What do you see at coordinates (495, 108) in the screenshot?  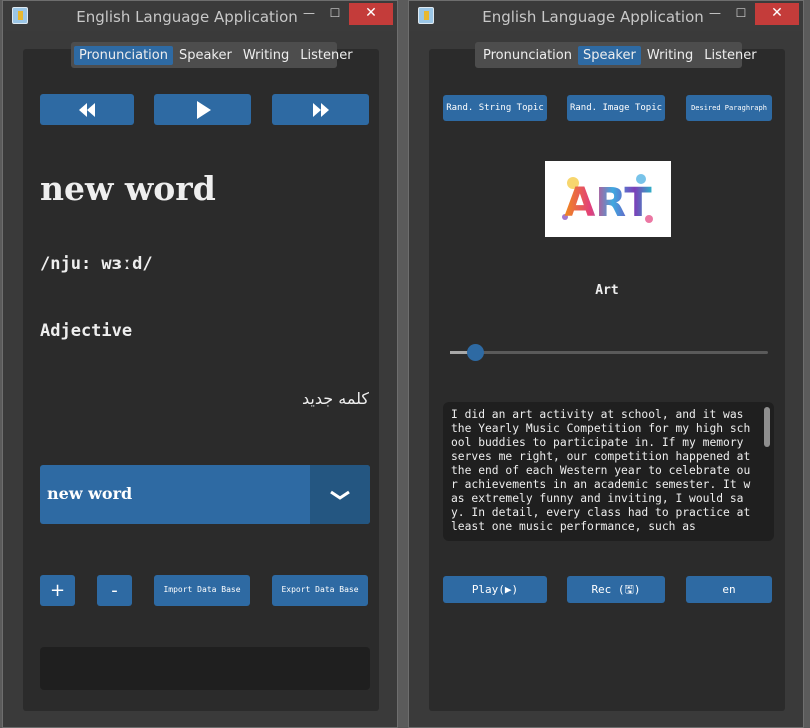 I see `random-string-topic-button: Rand. String Topic` at bounding box center [495, 108].